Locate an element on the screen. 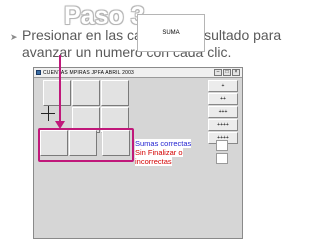 This screenshot has width=320, height=240. app-icon is located at coordinates (38, 72).